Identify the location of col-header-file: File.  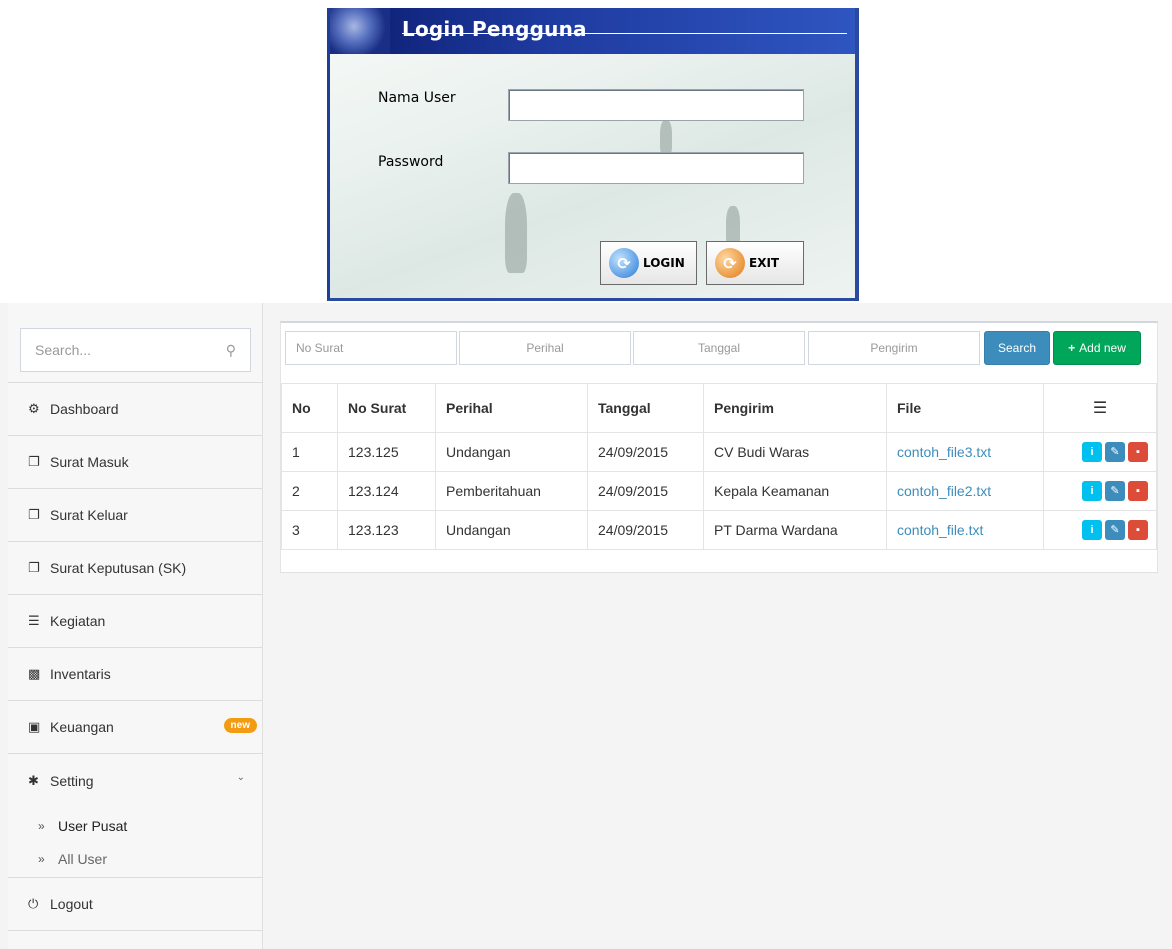
(965, 408).